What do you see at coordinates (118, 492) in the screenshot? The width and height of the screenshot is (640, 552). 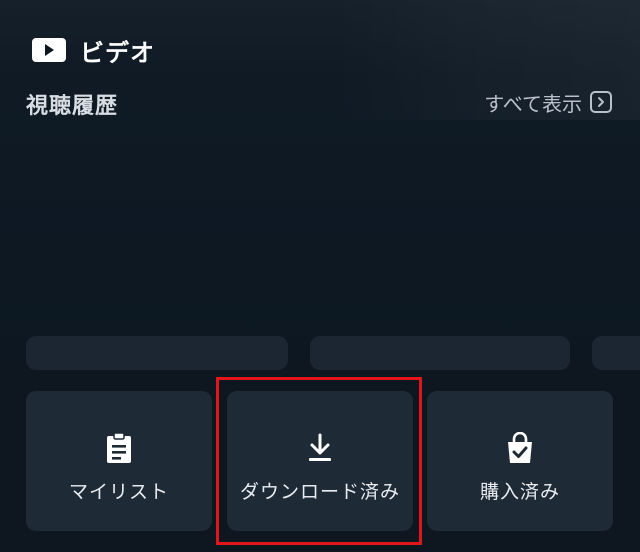 I see `my-list-label: マイリスト` at bounding box center [118, 492].